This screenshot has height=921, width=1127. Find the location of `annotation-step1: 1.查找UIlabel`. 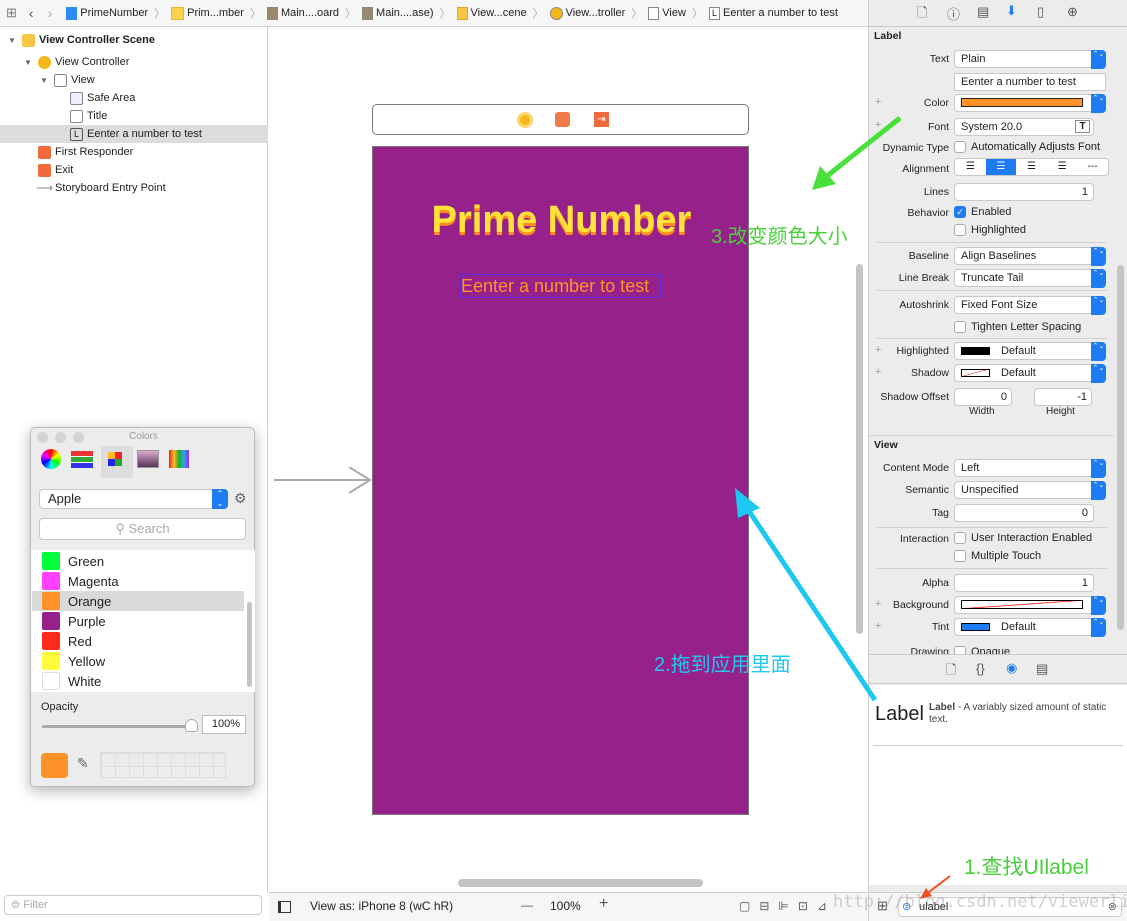

annotation-step1: 1.查找UIlabel is located at coordinates (1026, 867).